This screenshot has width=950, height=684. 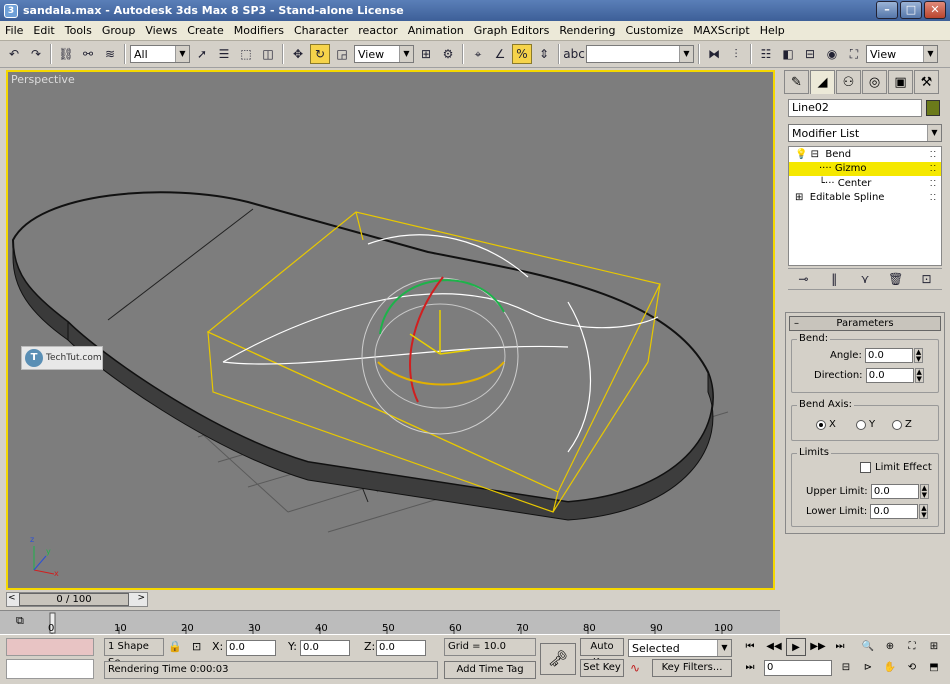 What do you see at coordinates (924, 491) in the screenshot?
I see `upper-spinner-arrows: ▲ ▼` at bounding box center [924, 491].